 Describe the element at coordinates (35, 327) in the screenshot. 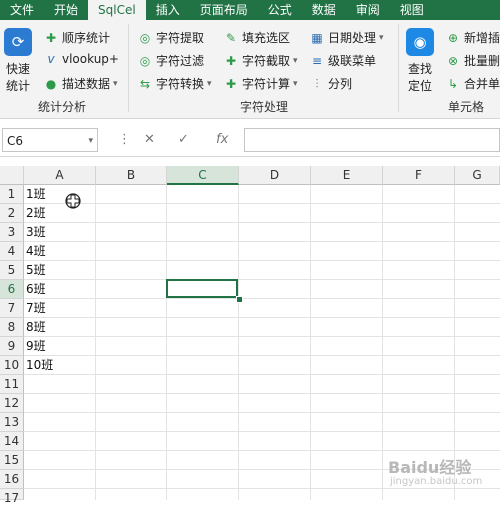

I see `cell-a8: 8班` at that location.